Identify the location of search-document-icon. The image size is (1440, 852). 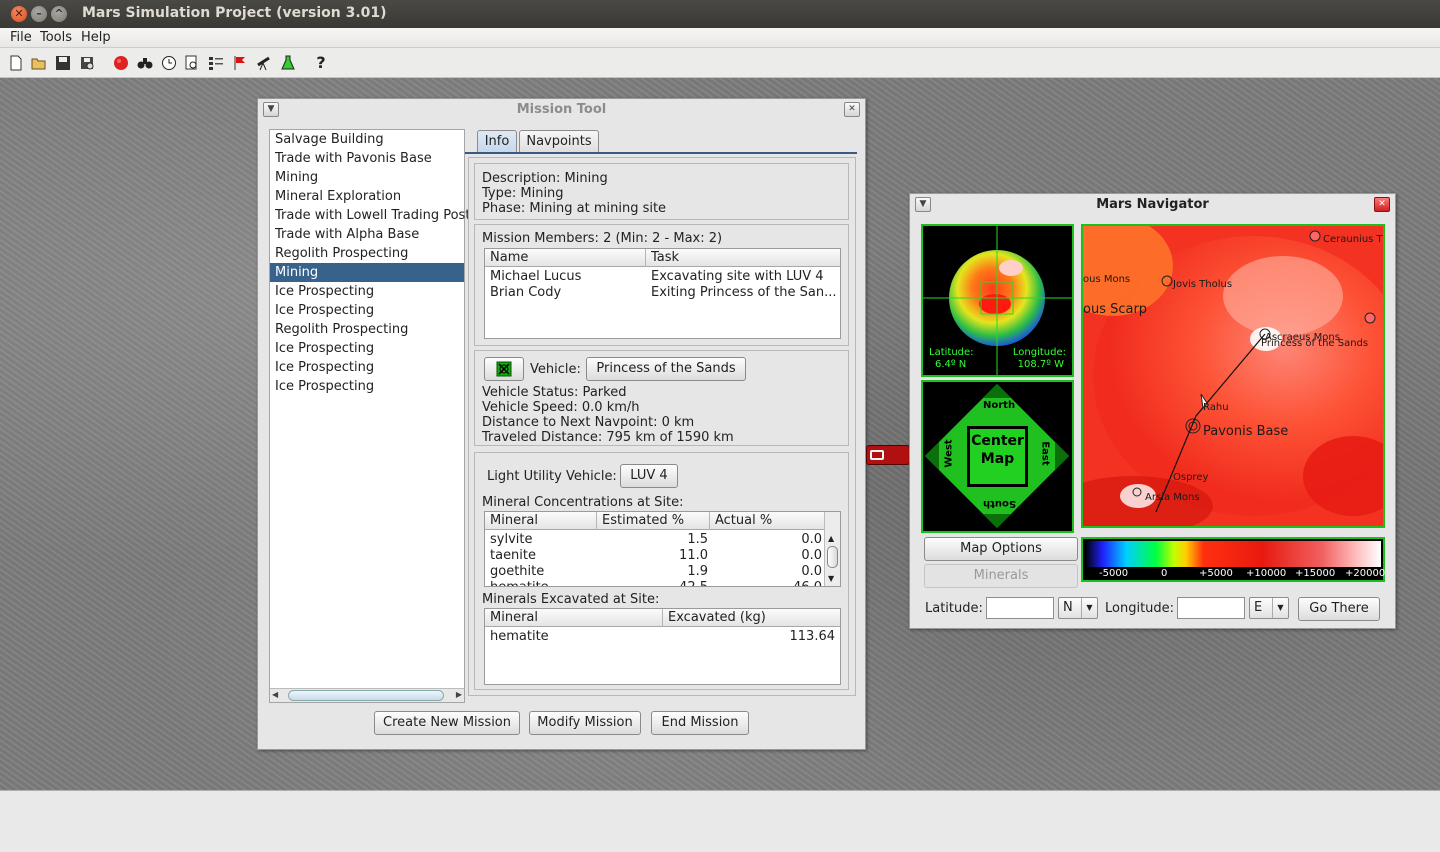
(192, 63).